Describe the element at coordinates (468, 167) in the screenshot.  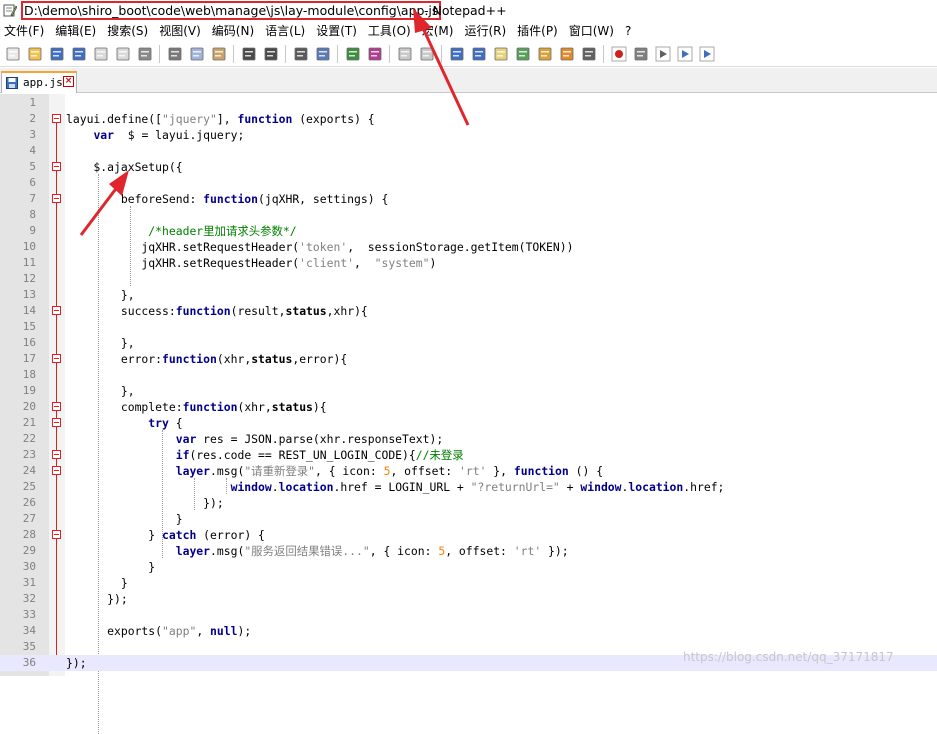
I see `code-line: 5 $.ajaxSetup({` at that location.